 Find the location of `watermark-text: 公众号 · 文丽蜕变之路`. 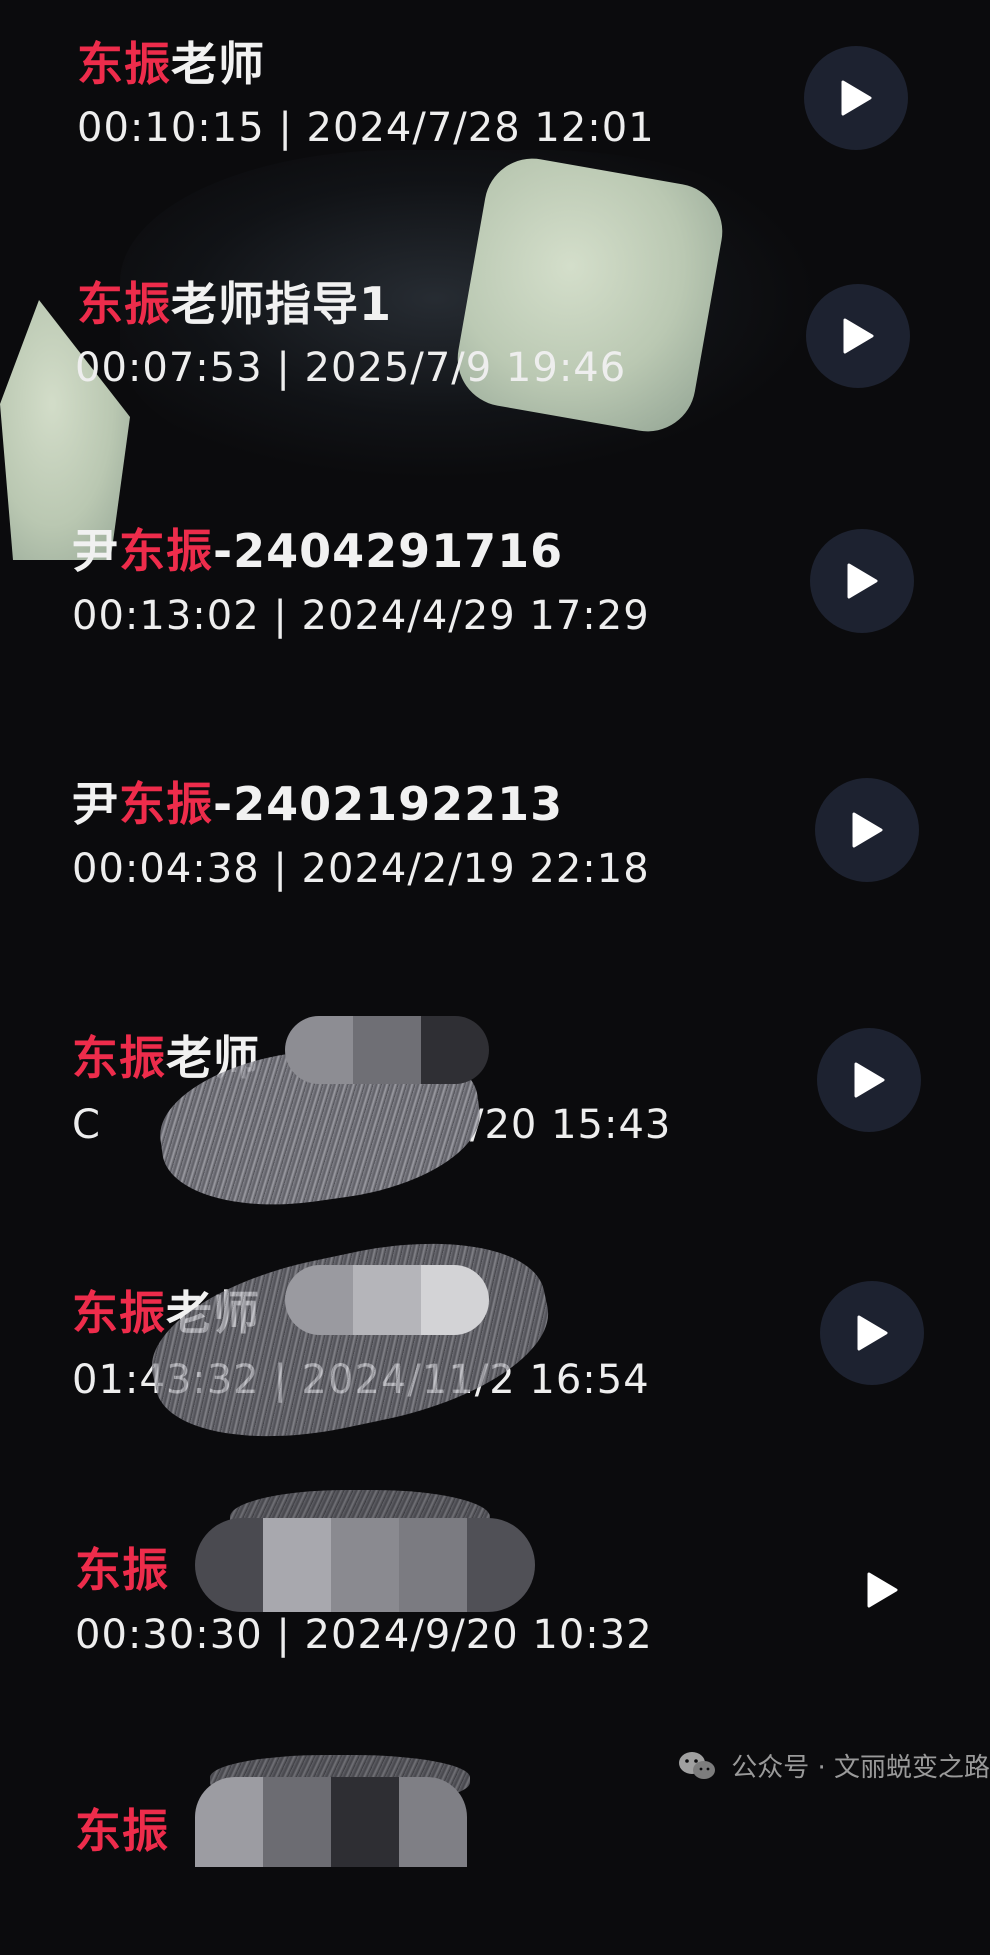

watermark-text: 公众号 · 文丽蜕变之路 is located at coordinates (860, 1768).